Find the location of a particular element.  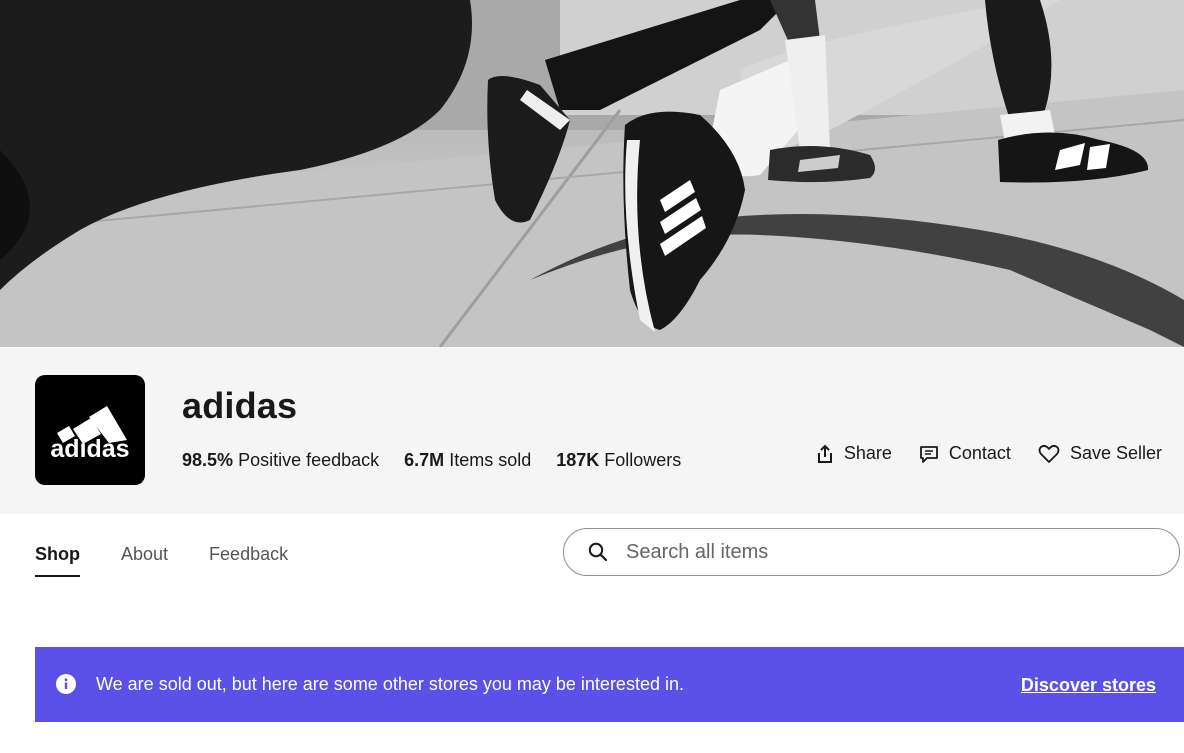

message-icon is located at coordinates (928, 454).